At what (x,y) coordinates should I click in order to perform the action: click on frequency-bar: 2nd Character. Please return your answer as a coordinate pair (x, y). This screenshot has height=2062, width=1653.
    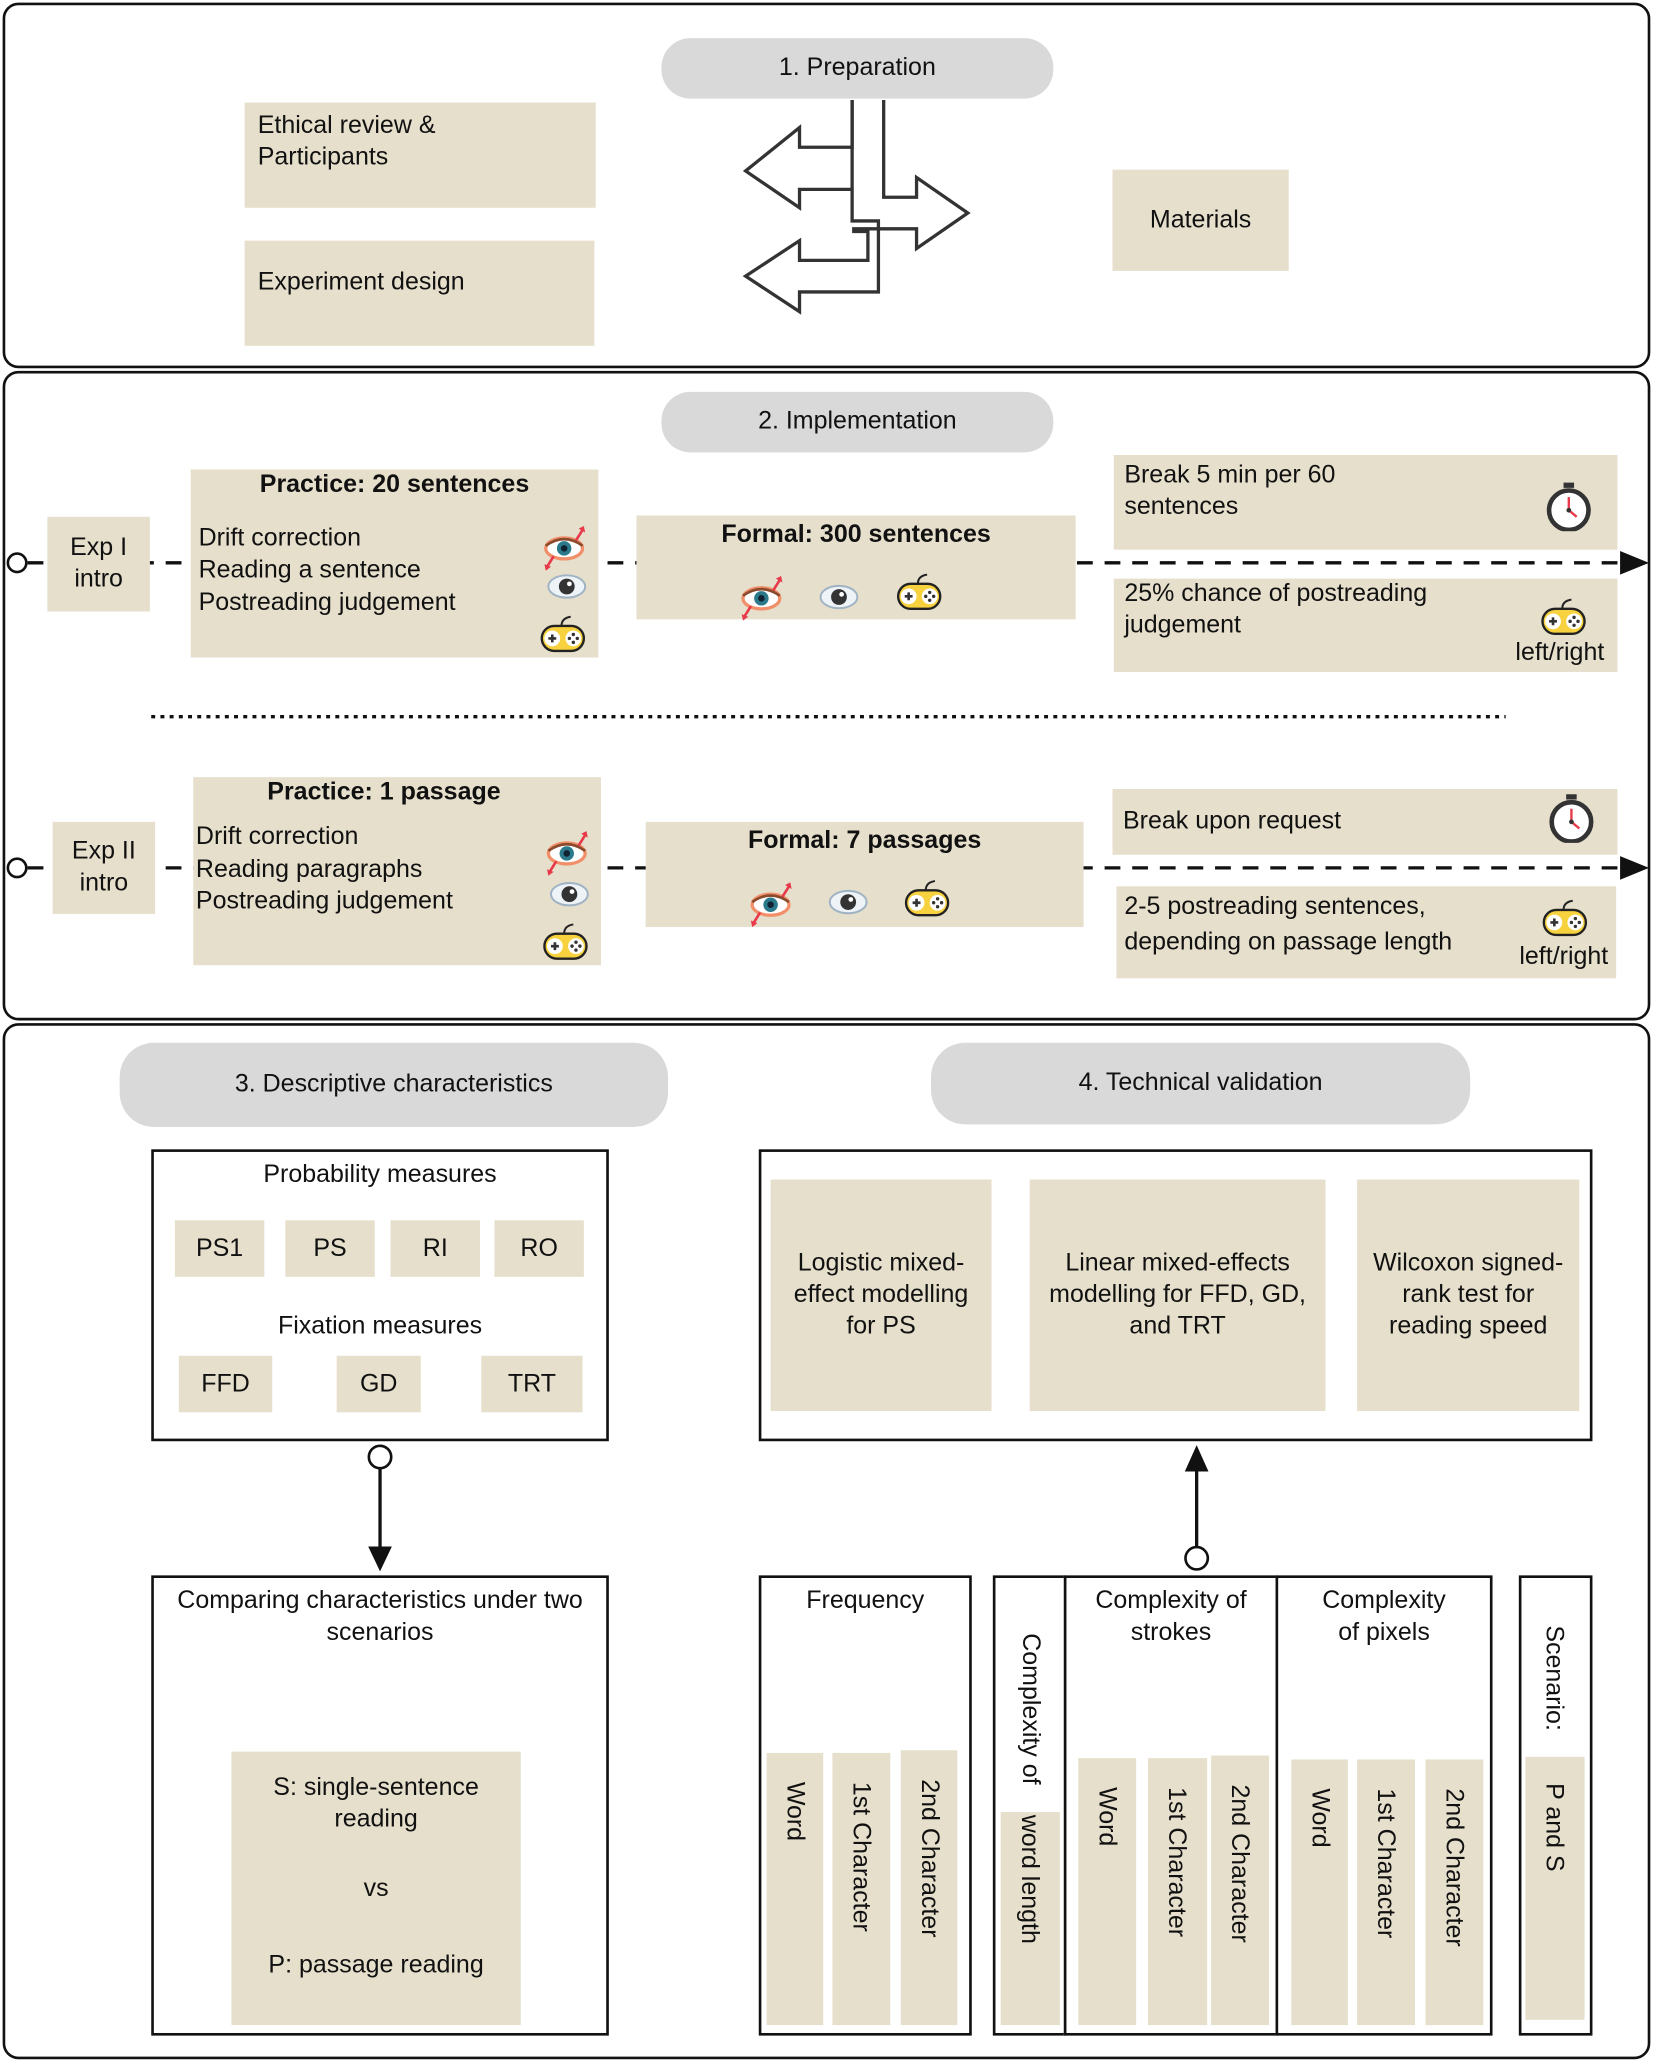
    Looking at the image, I should click on (929, 1888).